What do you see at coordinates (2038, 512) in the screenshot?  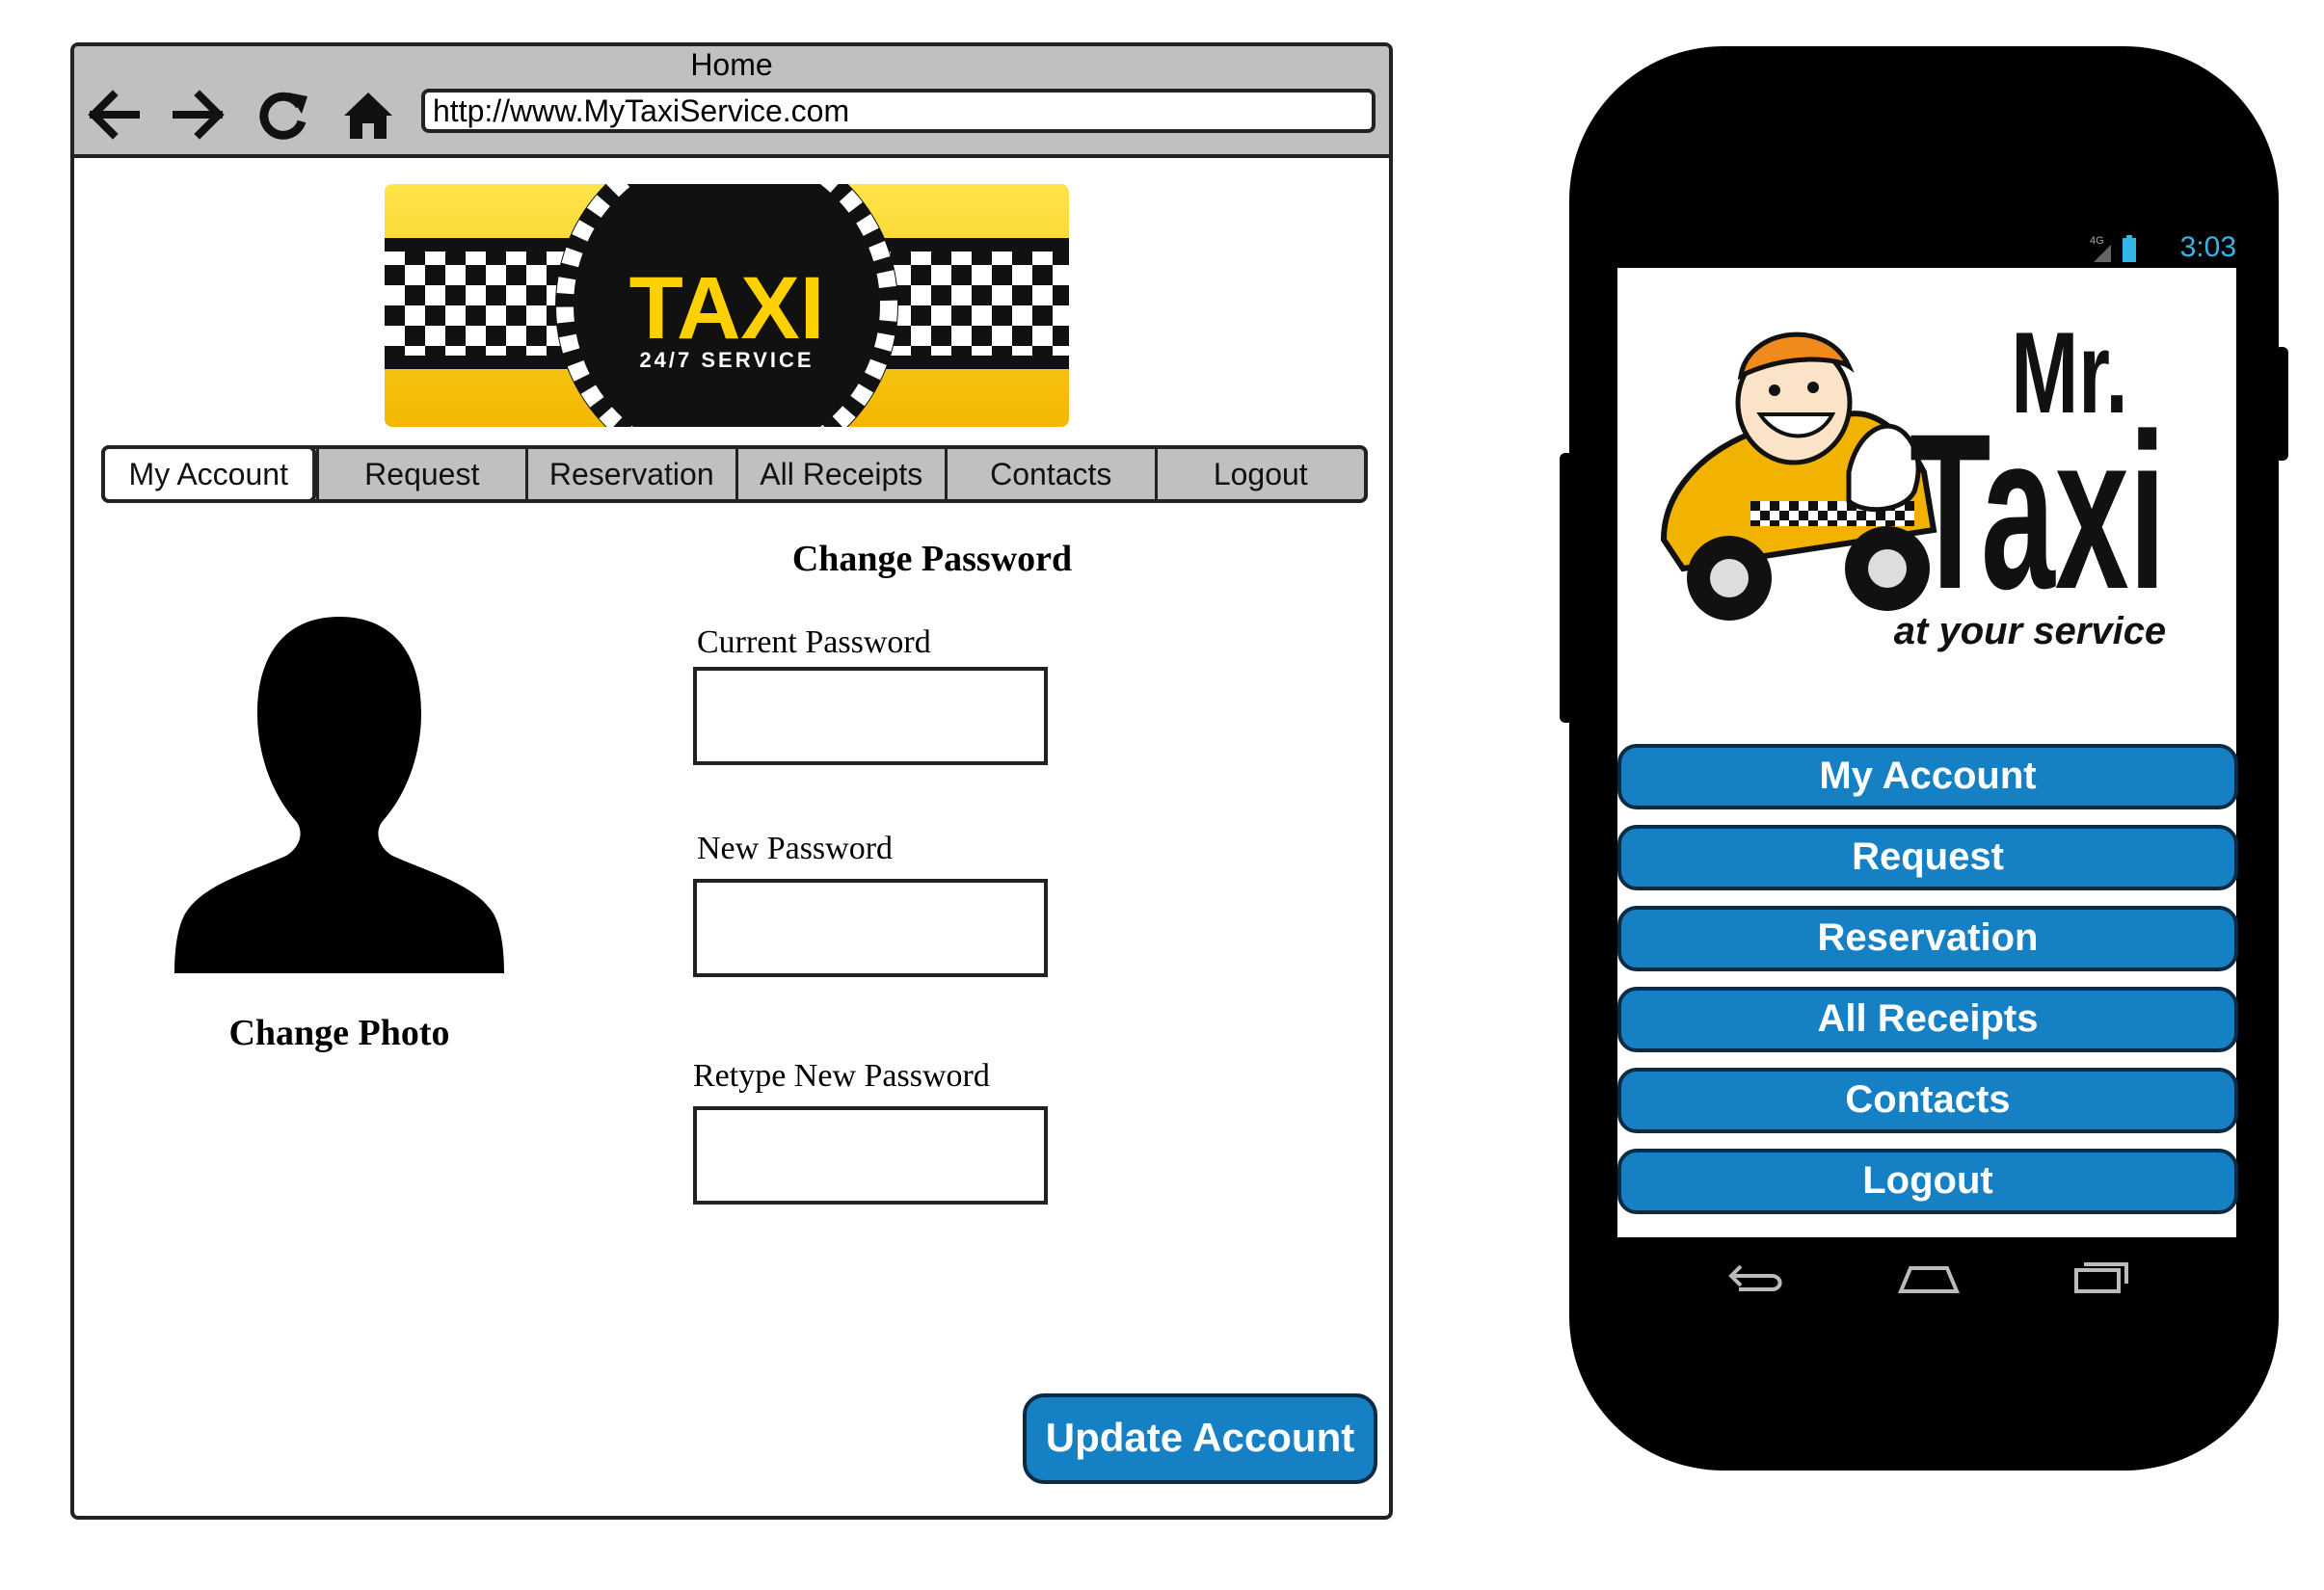 I see `logo-line2: Taxi` at bounding box center [2038, 512].